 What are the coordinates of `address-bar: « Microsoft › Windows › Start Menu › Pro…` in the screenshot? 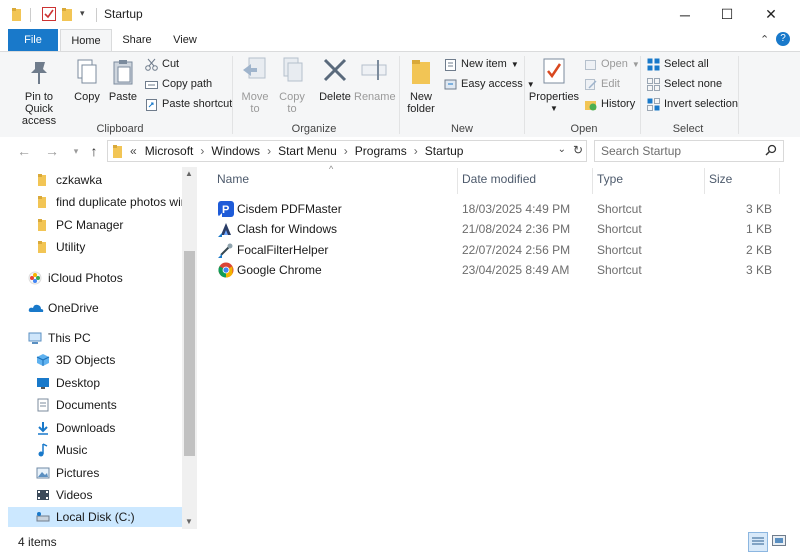 It's located at (347, 151).